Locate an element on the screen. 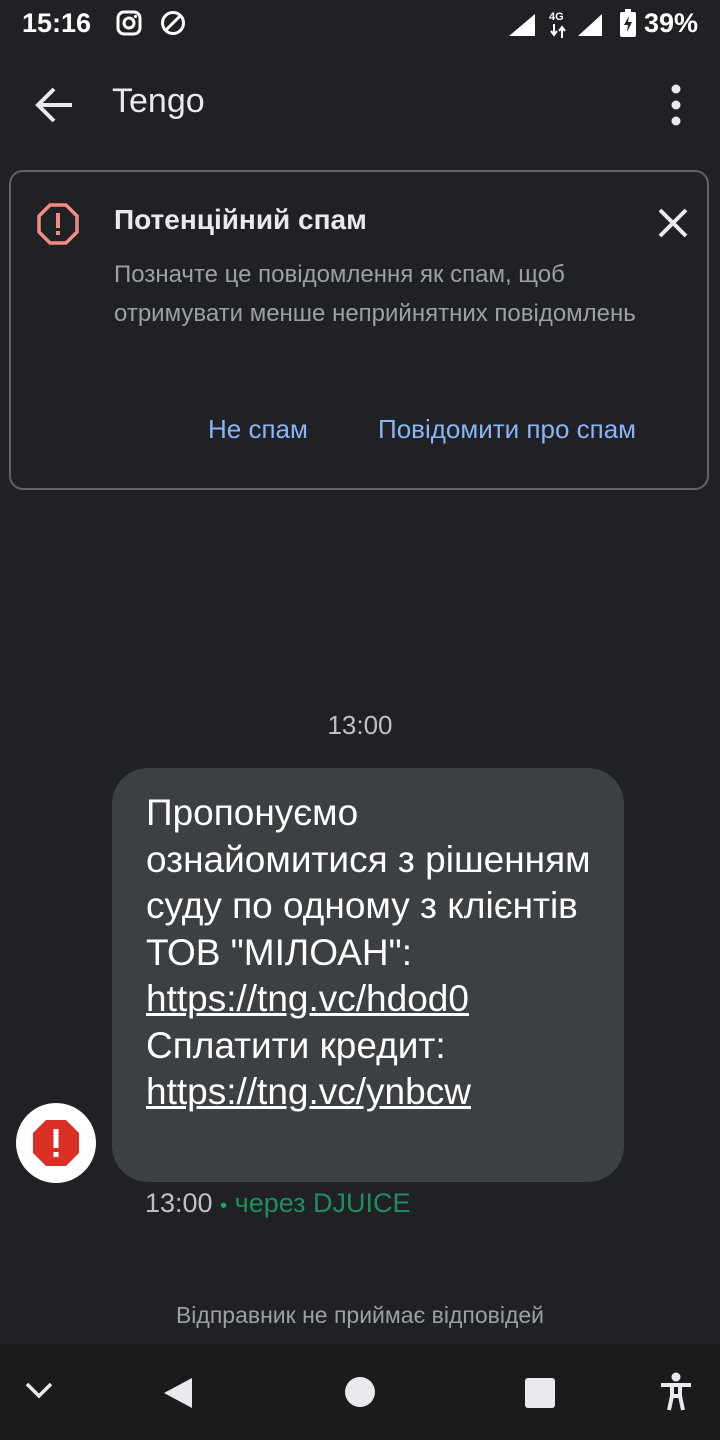  more-options-button is located at coordinates (676, 105).